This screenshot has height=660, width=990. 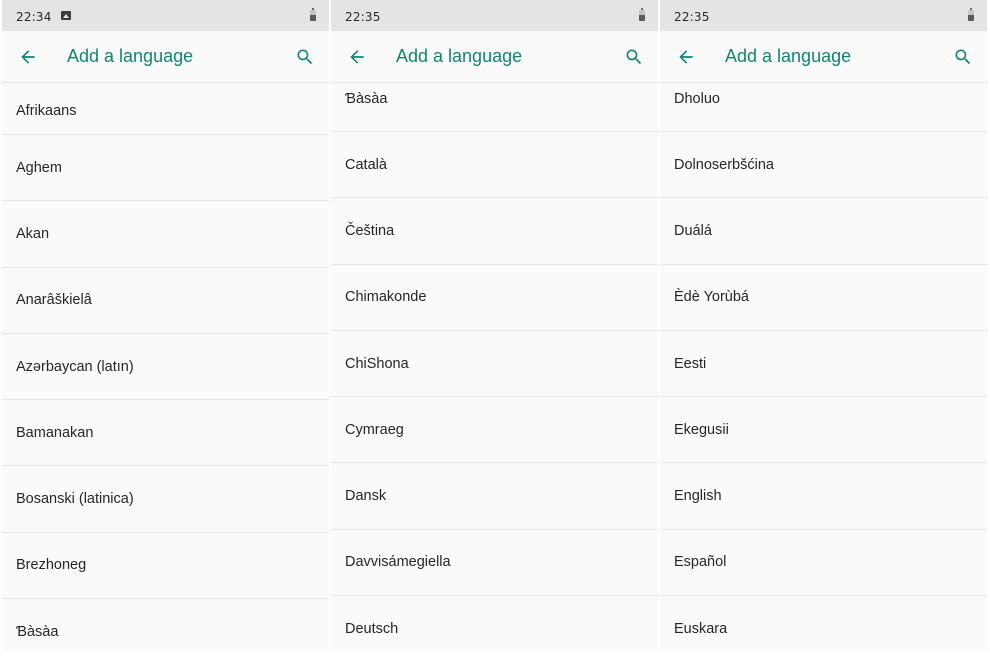 What do you see at coordinates (165, 234) in the screenshot?
I see `language-item: Akan` at bounding box center [165, 234].